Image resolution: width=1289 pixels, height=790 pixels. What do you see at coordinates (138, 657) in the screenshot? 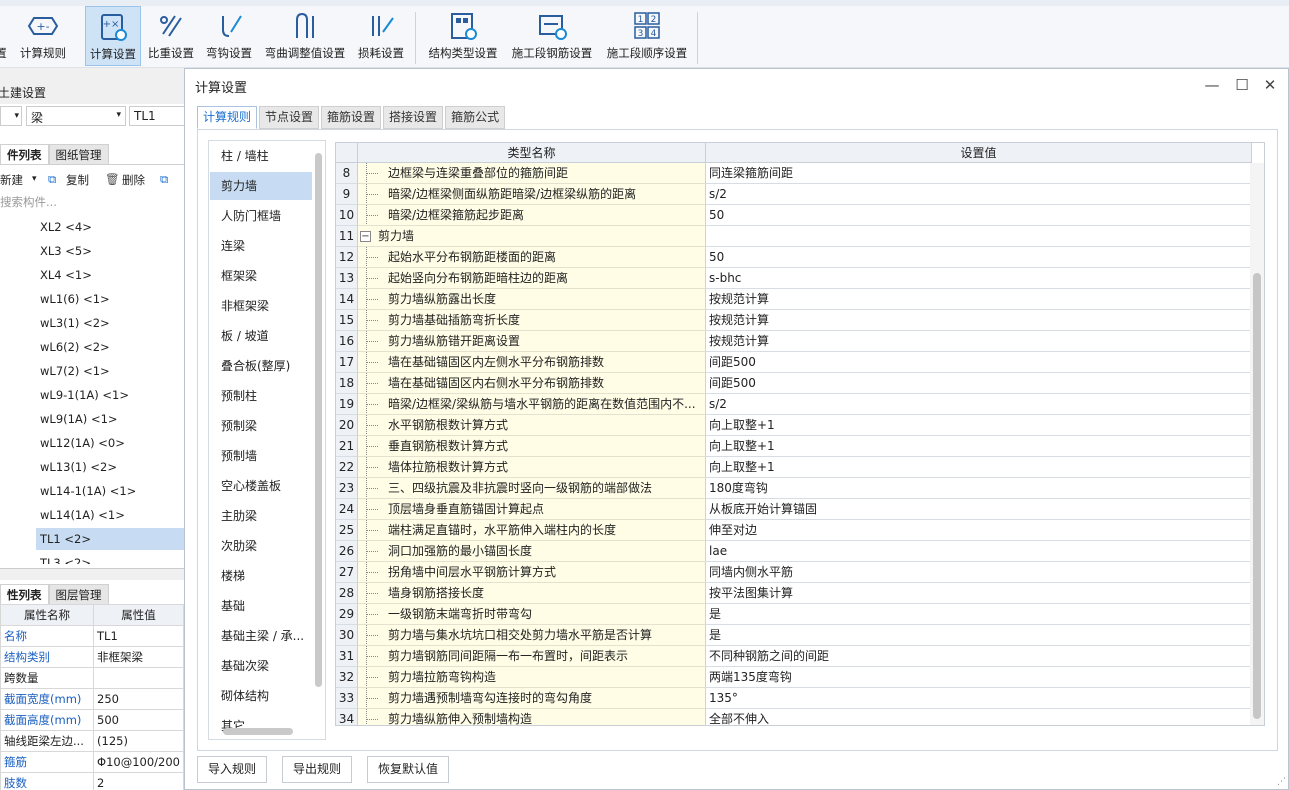
I see `prop-value: 非框架梁` at bounding box center [138, 657].